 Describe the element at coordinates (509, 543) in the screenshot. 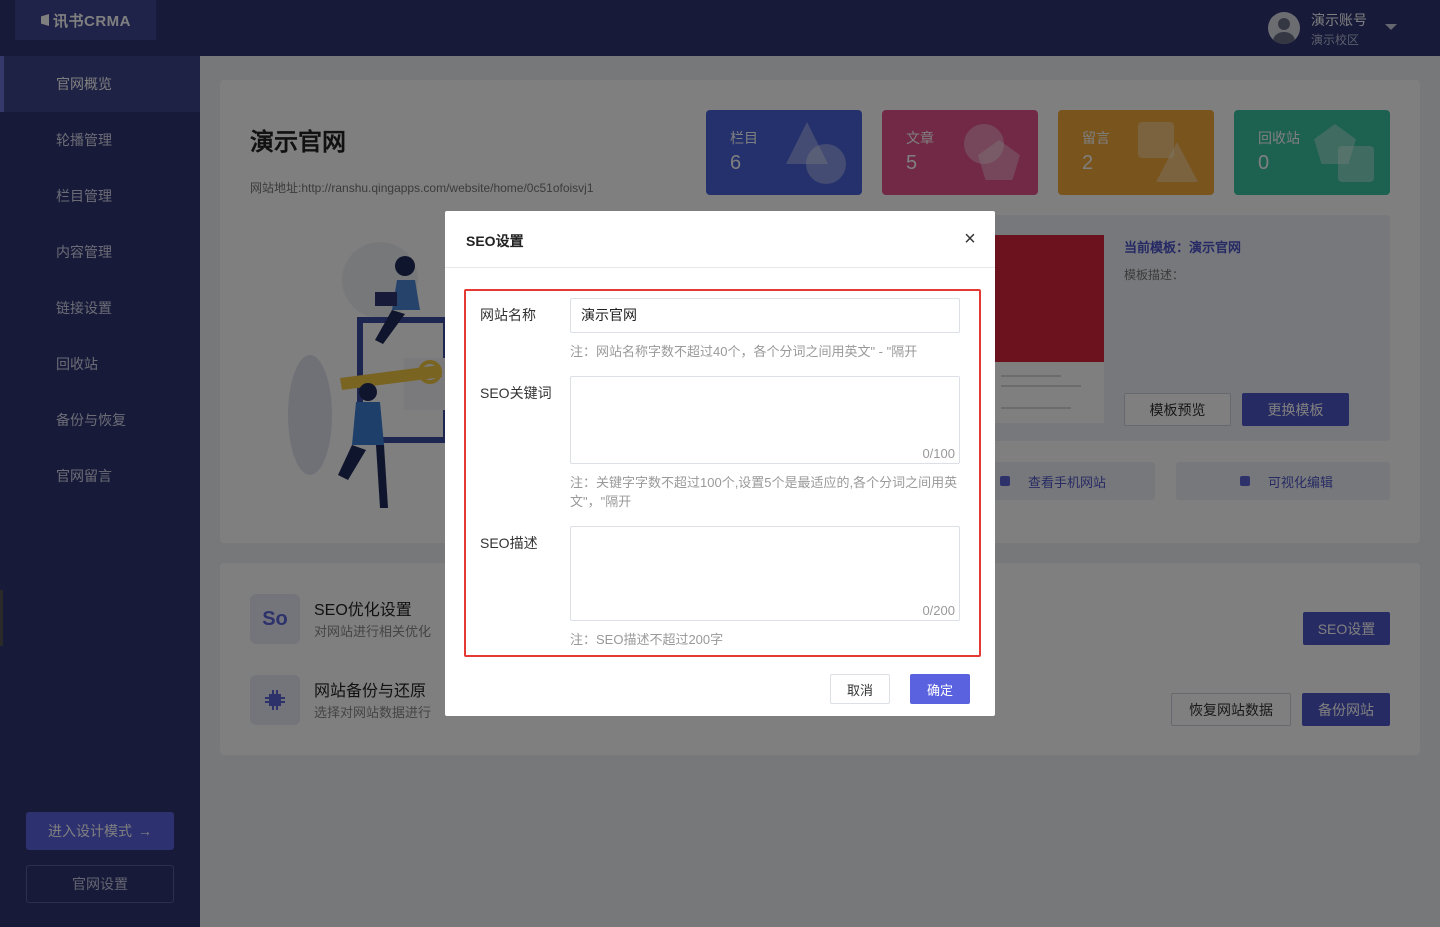

I see `description-label: SEO描述` at that location.